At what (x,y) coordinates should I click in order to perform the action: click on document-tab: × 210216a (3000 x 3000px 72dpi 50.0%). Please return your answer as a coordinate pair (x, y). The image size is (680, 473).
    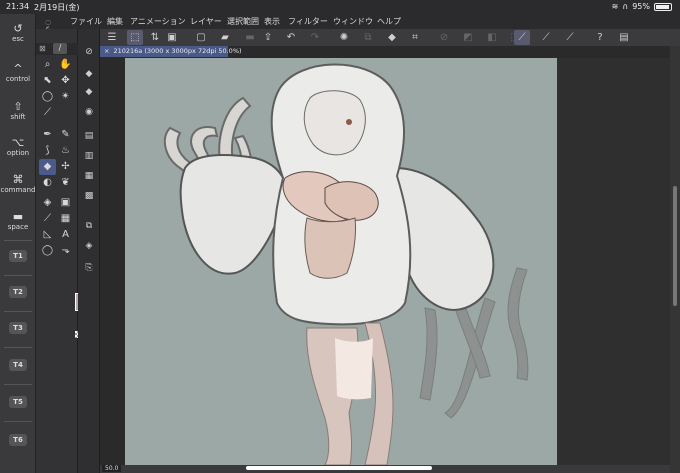
    Looking at the image, I should click on (171, 51).